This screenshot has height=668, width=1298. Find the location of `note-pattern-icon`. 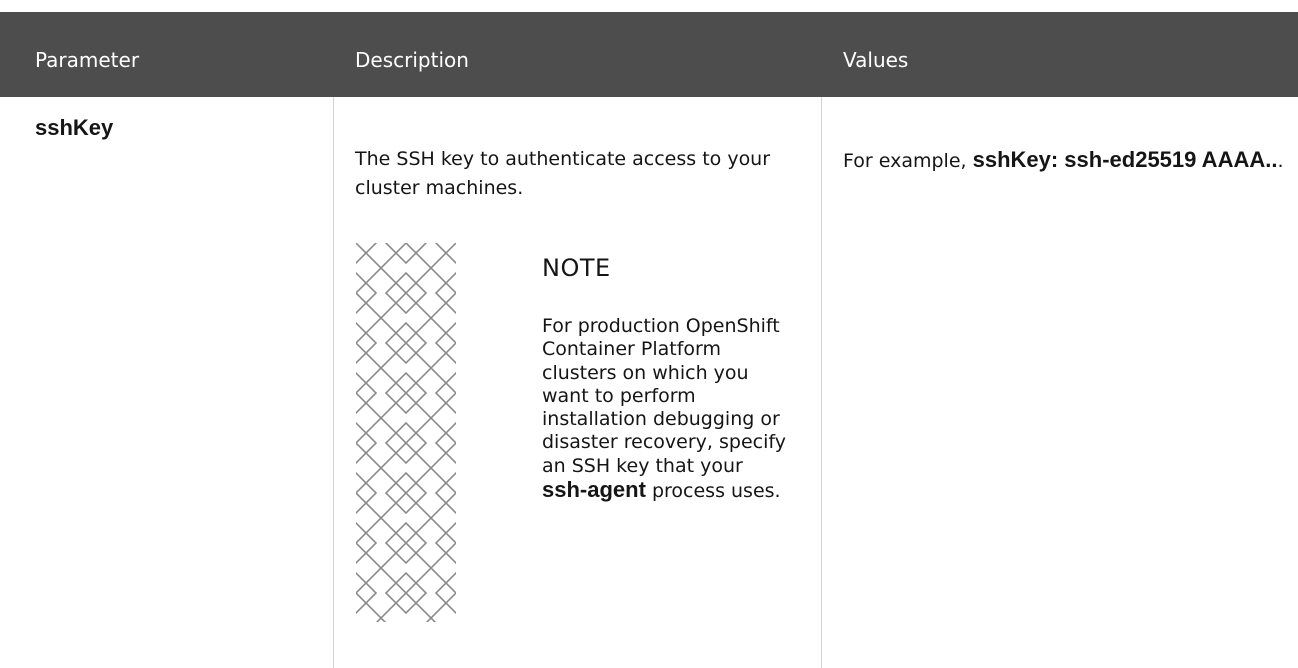

note-pattern-icon is located at coordinates (406, 432).